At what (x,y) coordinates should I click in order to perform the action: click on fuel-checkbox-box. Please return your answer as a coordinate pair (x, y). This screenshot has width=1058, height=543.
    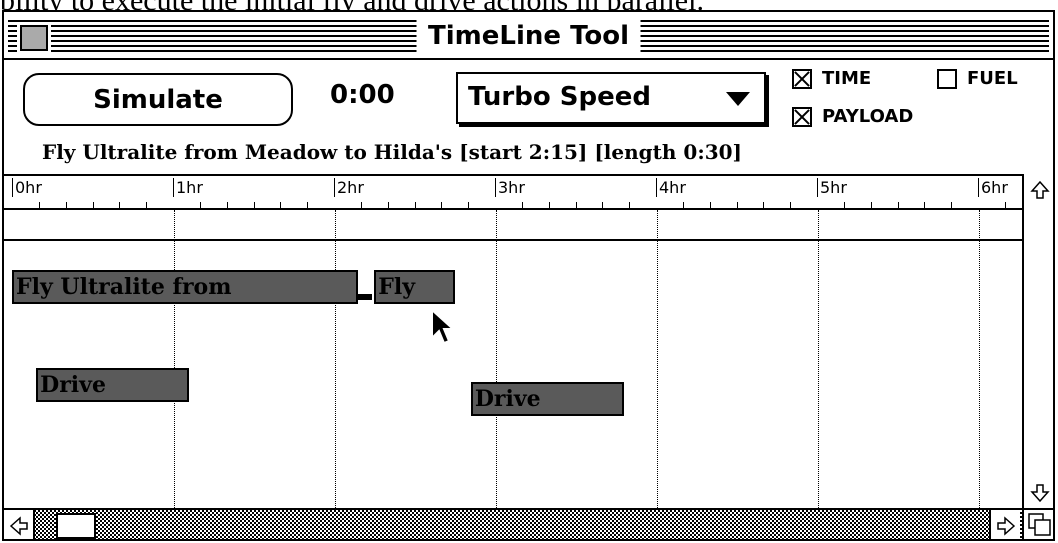
    Looking at the image, I should click on (947, 78).